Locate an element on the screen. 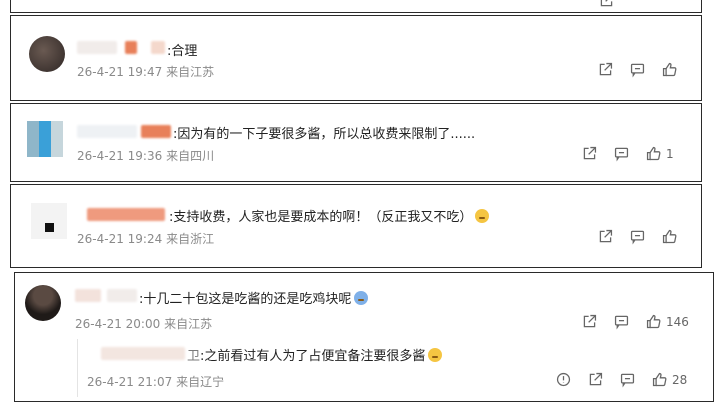  report-button is located at coordinates (563, 379).